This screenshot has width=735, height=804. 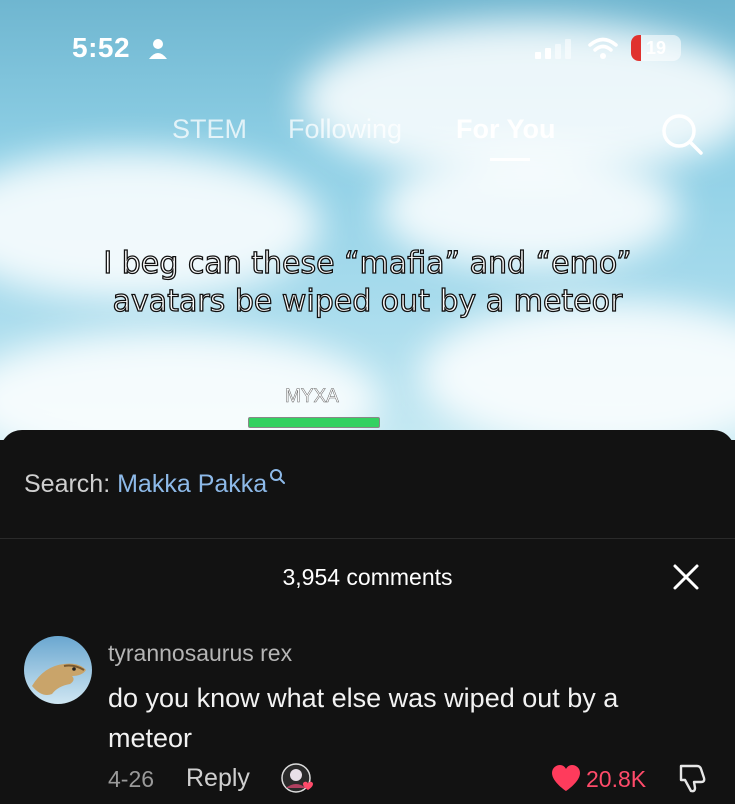 I want to click on caption-line: I beg can these “mafia” and “emo”, so click(x=368, y=263).